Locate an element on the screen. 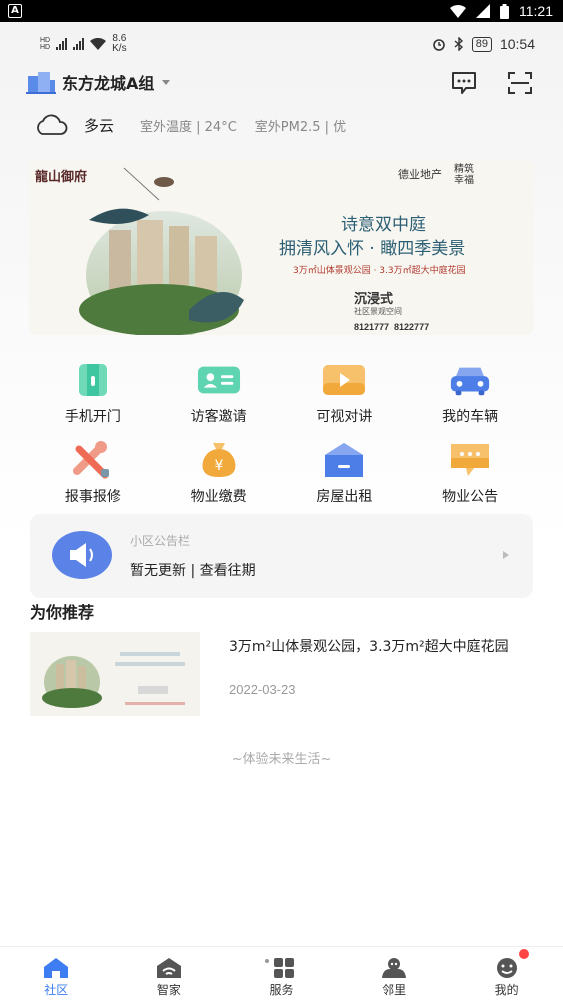 The image size is (563, 1000). notice-icon is located at coordinates (470, 460).